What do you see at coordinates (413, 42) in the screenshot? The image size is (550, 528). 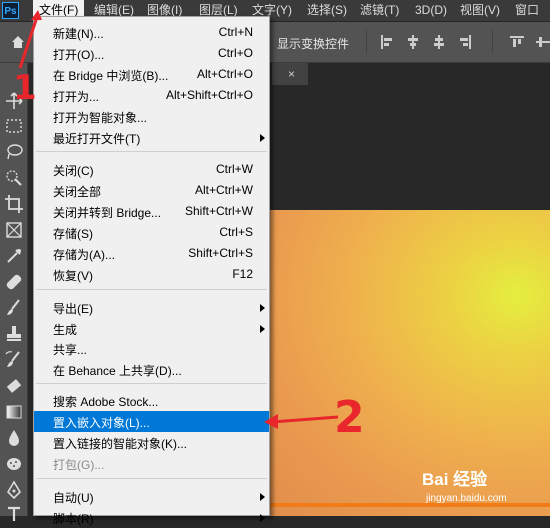 I see `align-center-icon` at bounding box center [413, 42].